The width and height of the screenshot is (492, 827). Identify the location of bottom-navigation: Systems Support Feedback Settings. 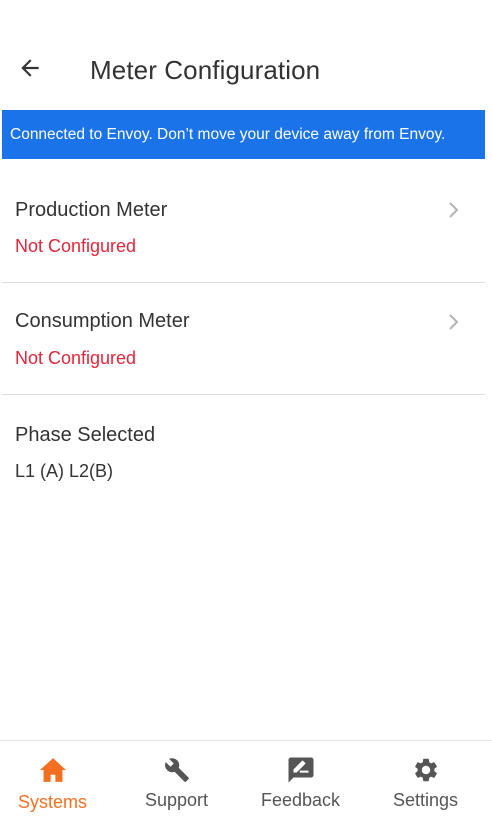
(246, 783).